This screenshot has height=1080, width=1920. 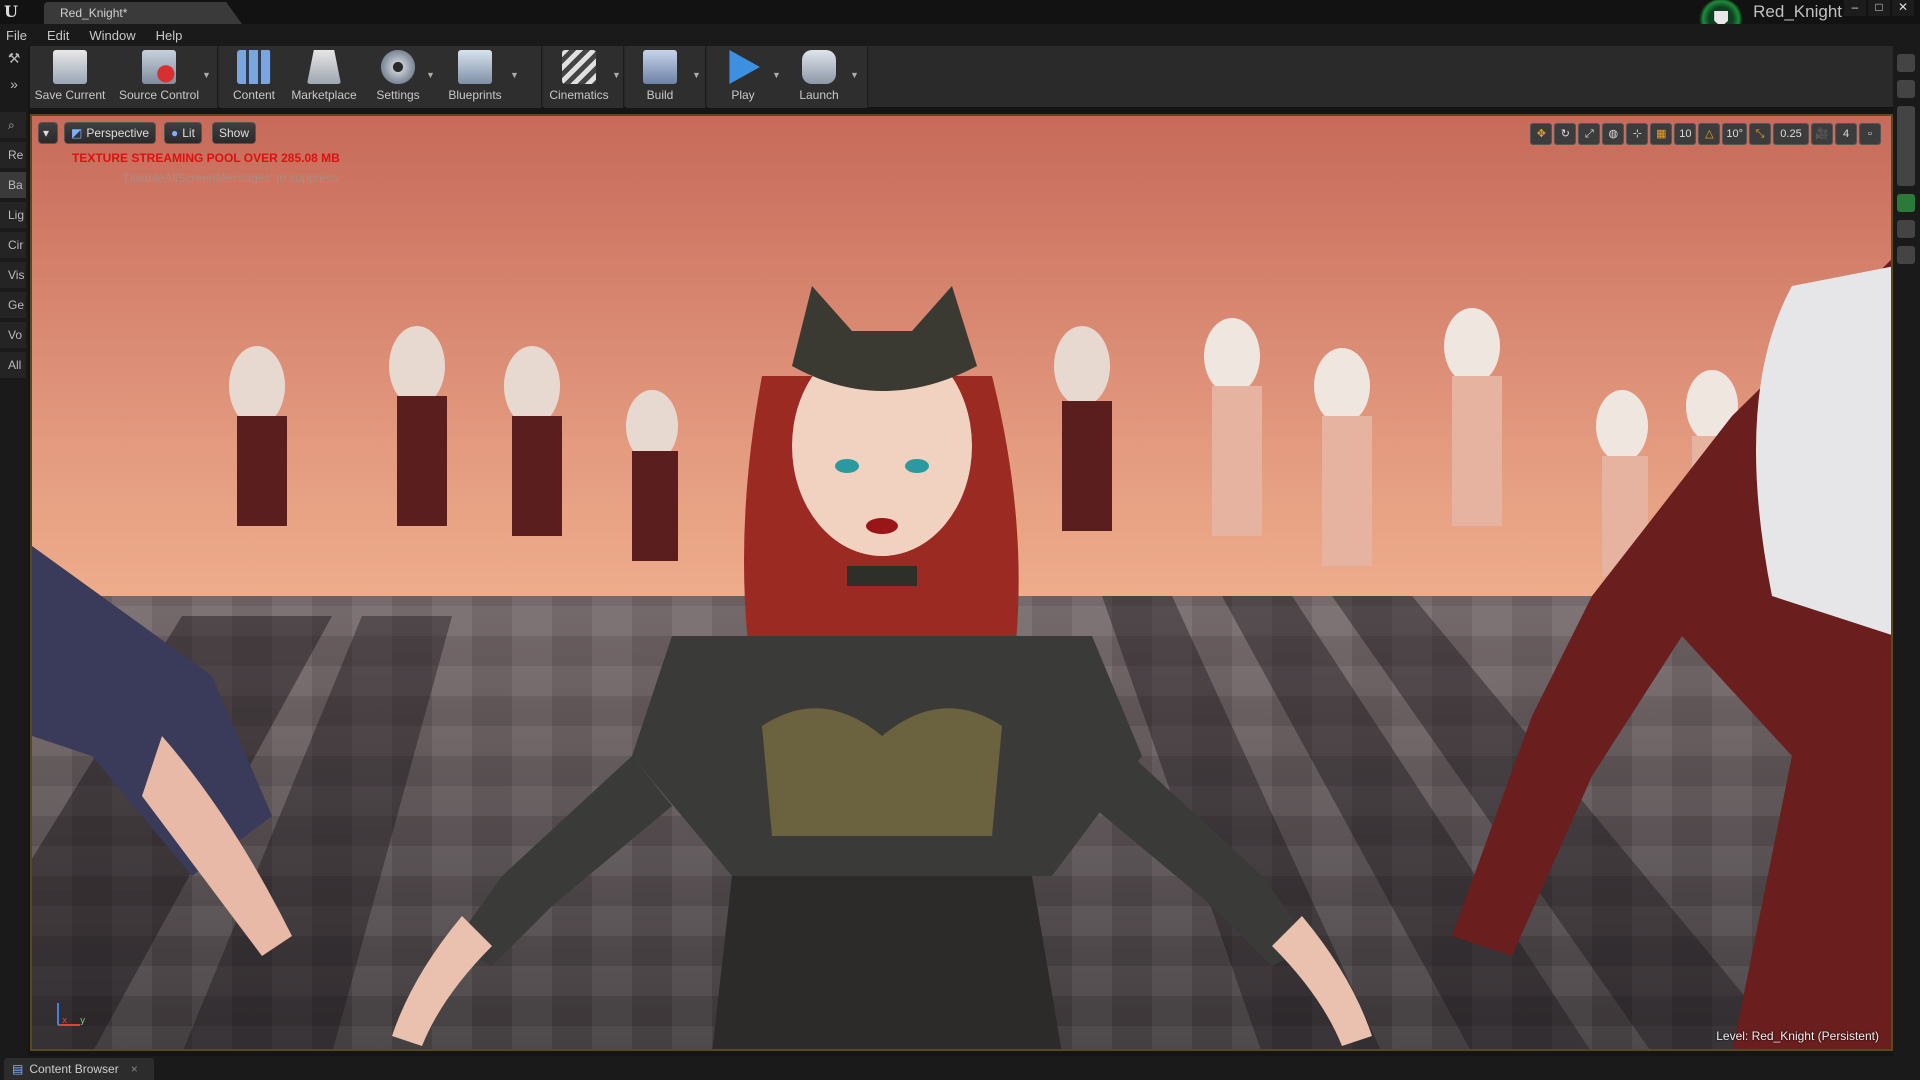 I want to click on marketplace-label: Marketplace, so click(x=324, y=95).